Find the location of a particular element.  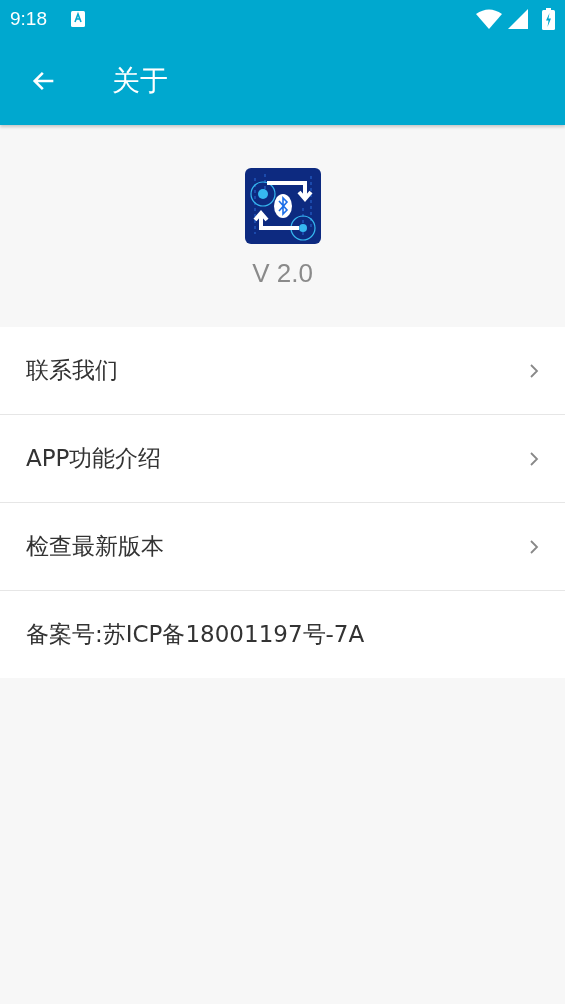

wifi-icon is located at coordinates (489, 18).